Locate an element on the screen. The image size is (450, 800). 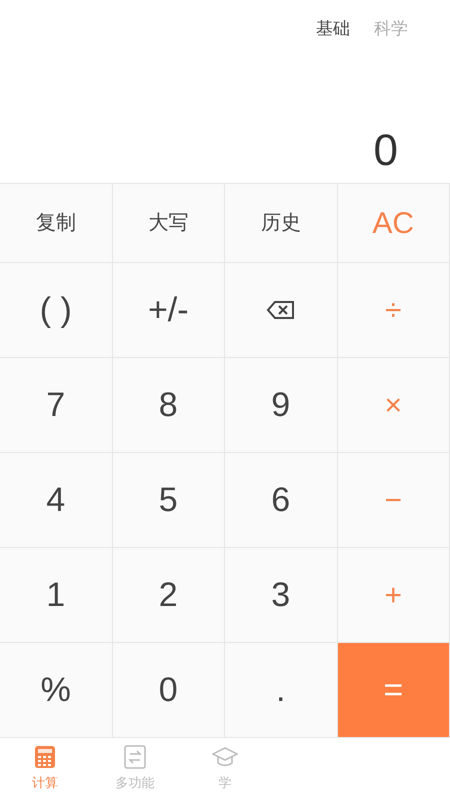
calculator-key: . is located at coordinates (281, 690).